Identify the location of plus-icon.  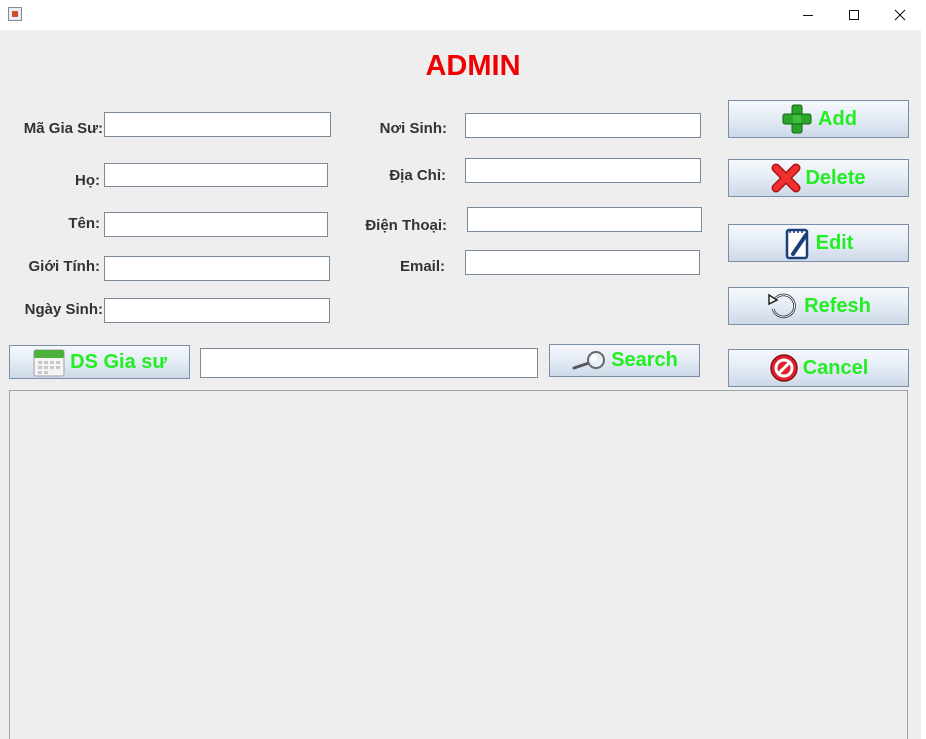
(797, 119).